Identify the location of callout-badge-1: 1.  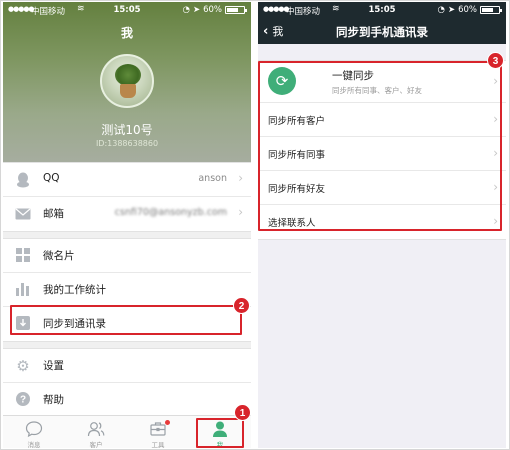
(242, 412).